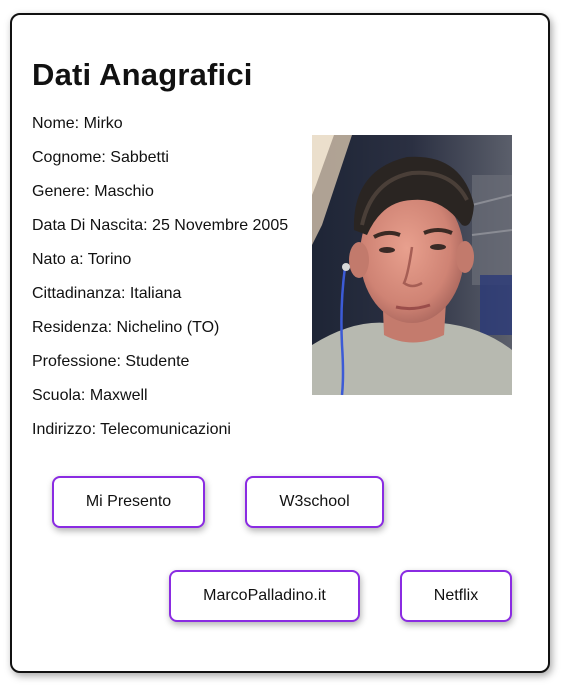  Describe the element at coordinates (456, 596) in the screenshot. I see `netflix-button: Netflix` at that location.